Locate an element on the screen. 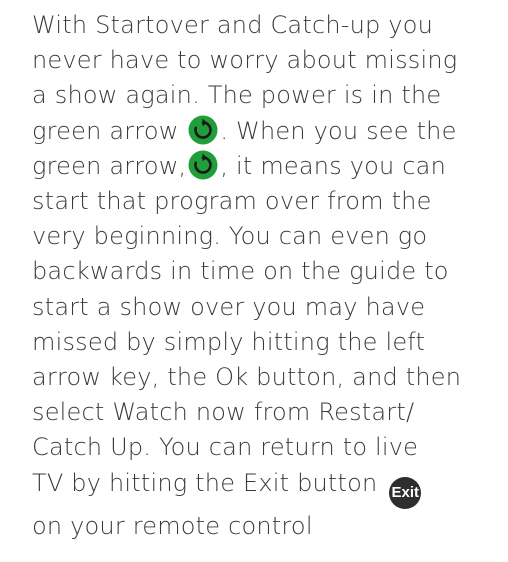  text-line: TV by hitting the Exit button Exit is located at coordinates (270, 487).